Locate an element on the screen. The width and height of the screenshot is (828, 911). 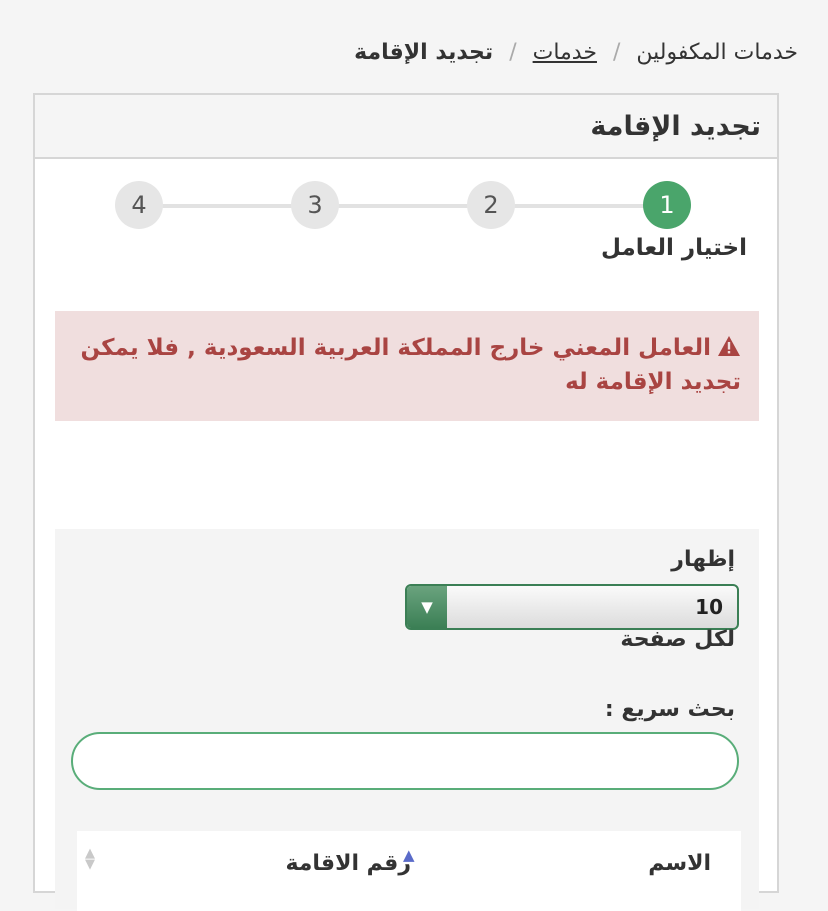
warning-icon is located at coordinates (729, 346).